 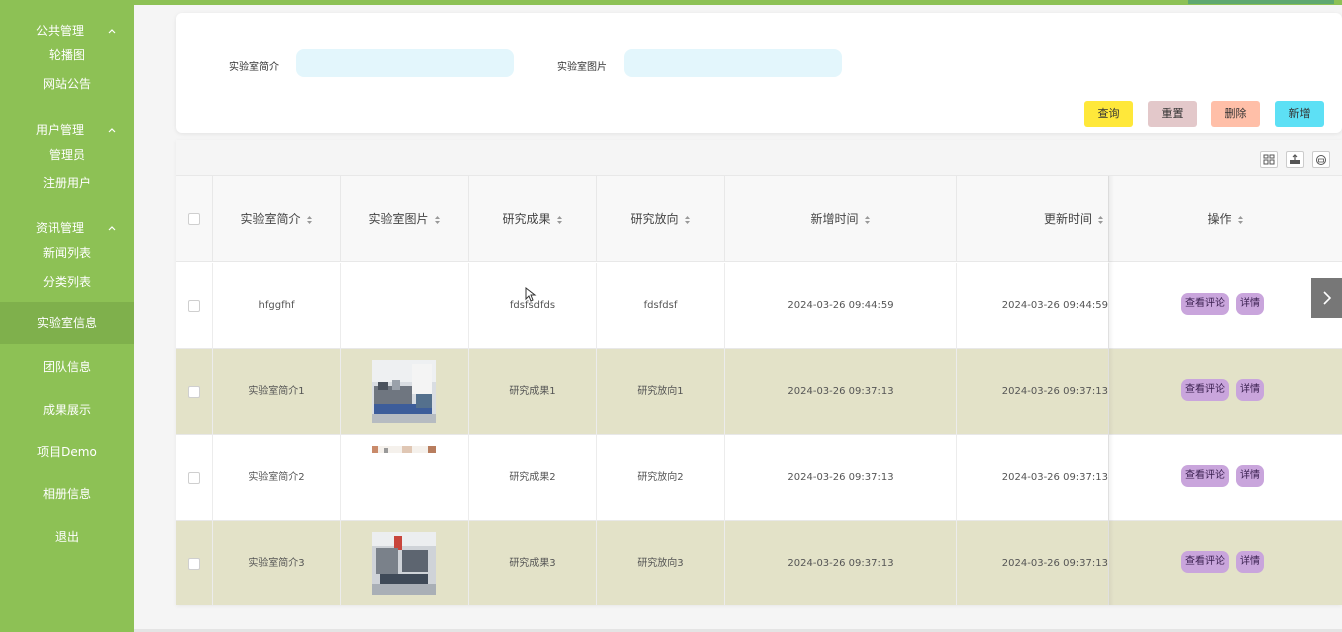 What do you see at coordinates (1225, 219) in the screenshot?
I see `column-header-actions: 操作` at bounding box center [1225, 219].